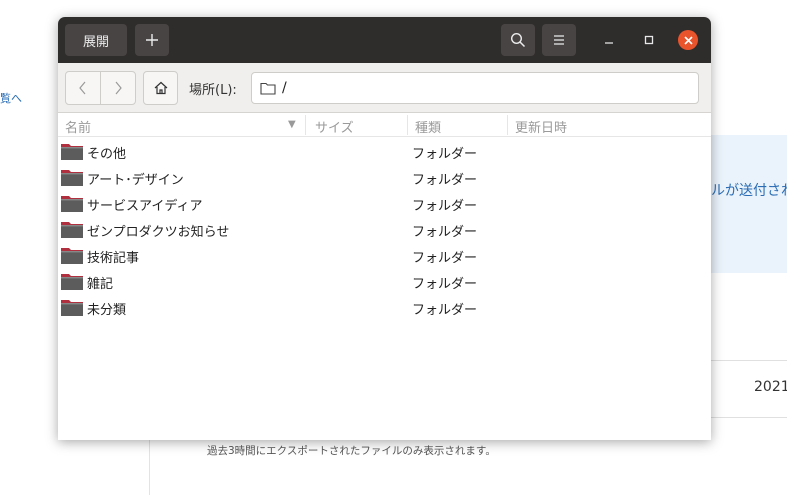 This screenshot has width=787, height=495. Describe the element at coordinates (384, 281) in the screenshot. I see `file-row: 雑記 フォルダー` at that location.